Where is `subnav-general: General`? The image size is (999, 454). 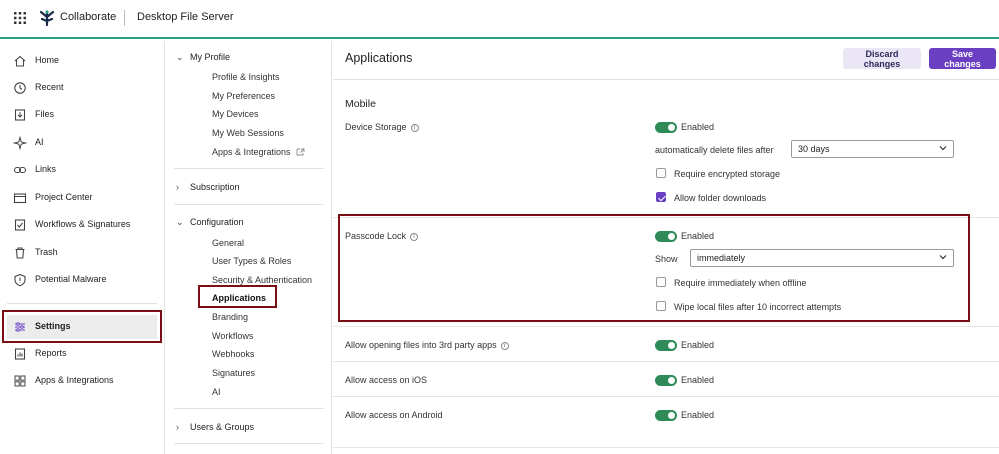 subnav-general: General is located at coordinates (228, 243).